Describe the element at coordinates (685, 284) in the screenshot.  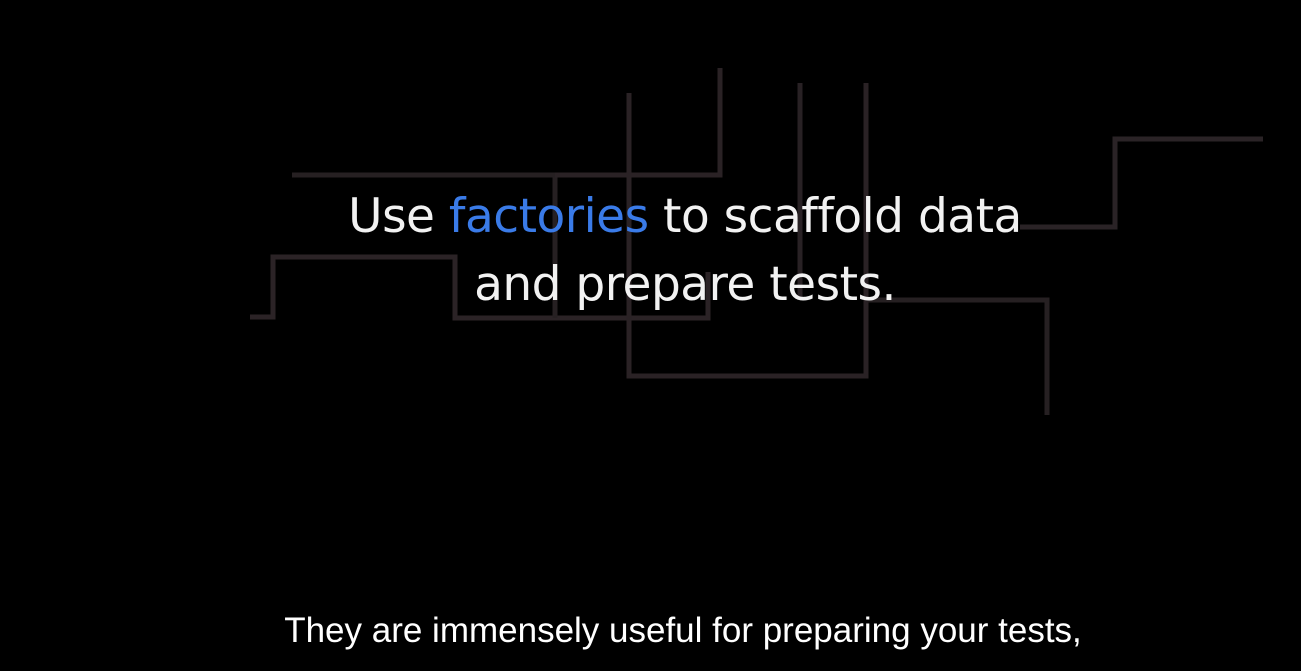
I see `headline-line-2: and prepare tests.` at that location.